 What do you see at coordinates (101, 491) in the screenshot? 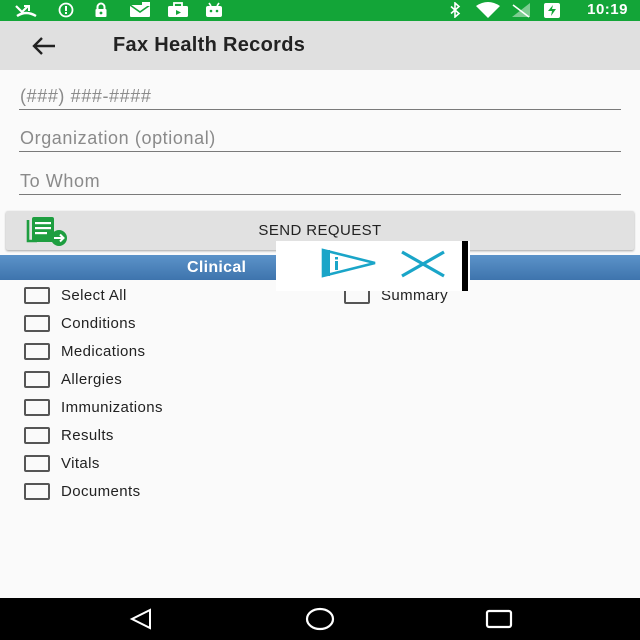
I see `checkbox-label: Documents` at bounding box center [101, 491].